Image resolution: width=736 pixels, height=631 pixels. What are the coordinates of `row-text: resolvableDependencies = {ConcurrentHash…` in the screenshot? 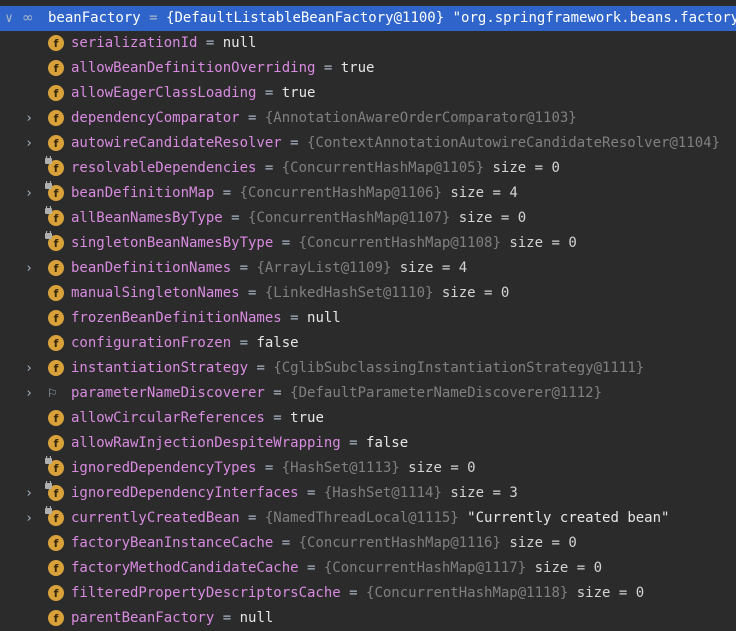 It's located at (315, 168).